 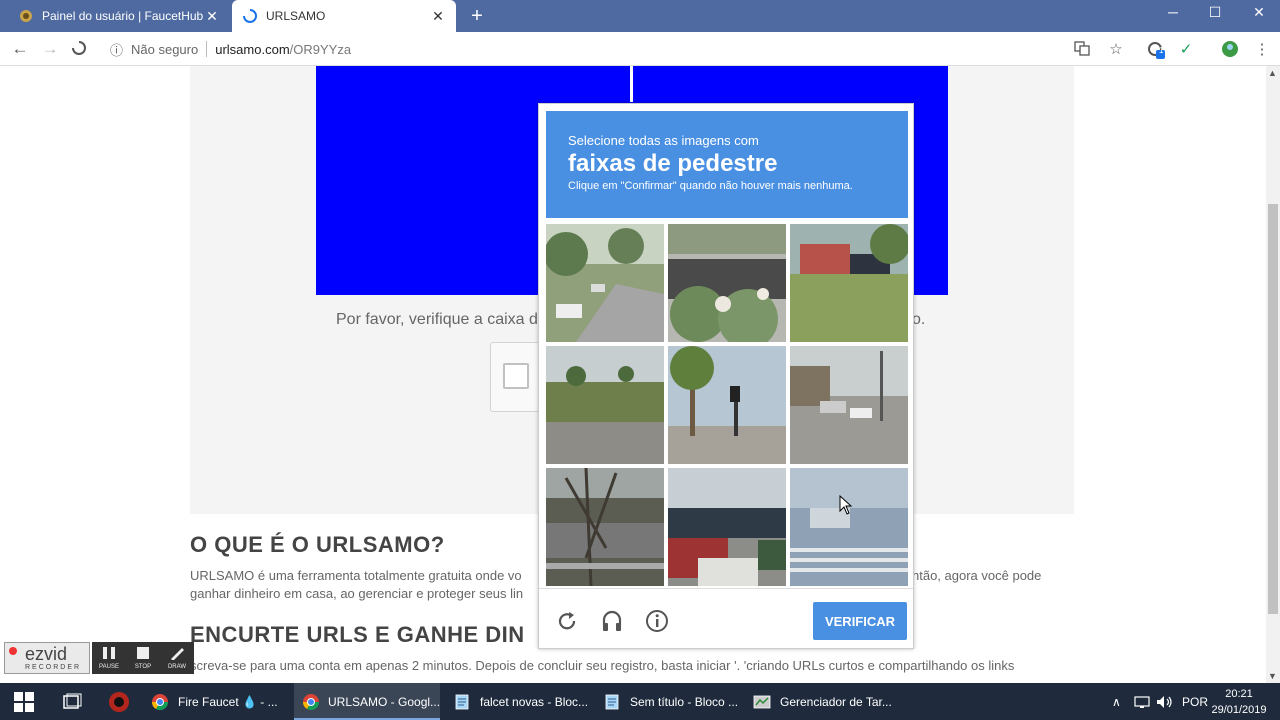 I want to click on ezvid-subtitle: RECORDER, so click(x=53, y=667).